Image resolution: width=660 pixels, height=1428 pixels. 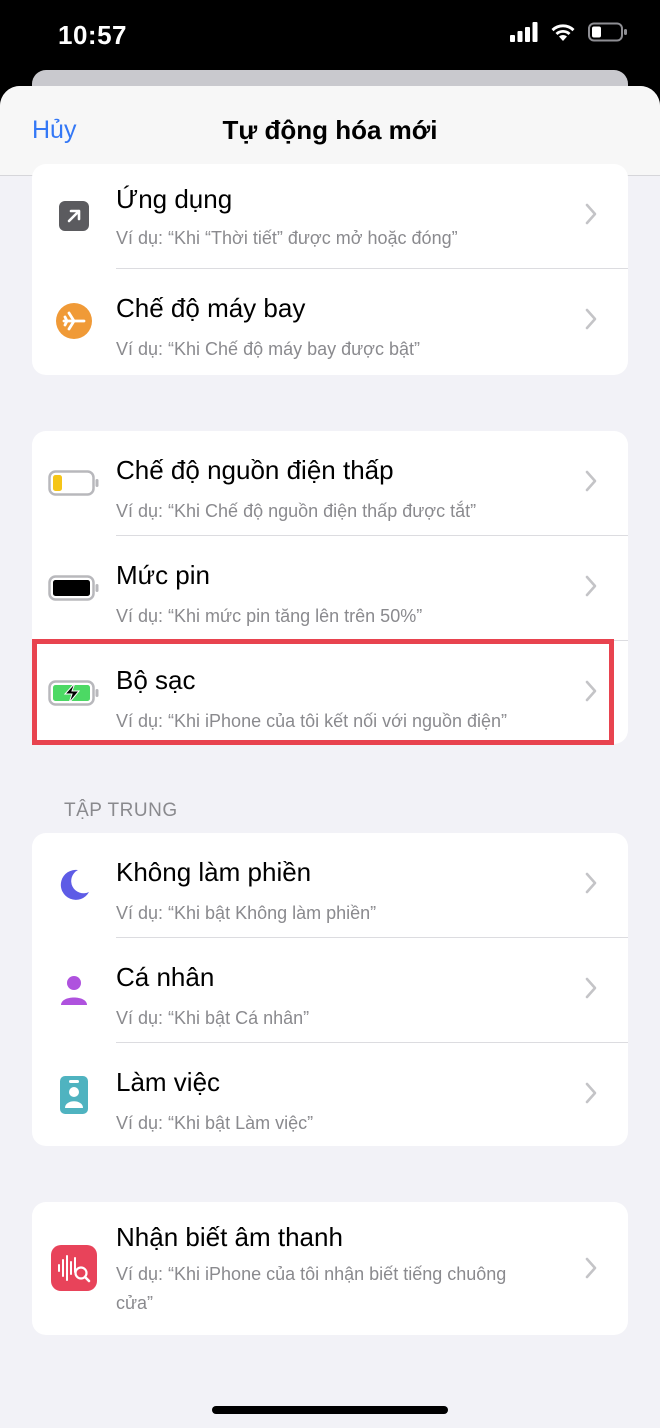 I want to click on status-time: 10:57, so click(x=92, y=35).